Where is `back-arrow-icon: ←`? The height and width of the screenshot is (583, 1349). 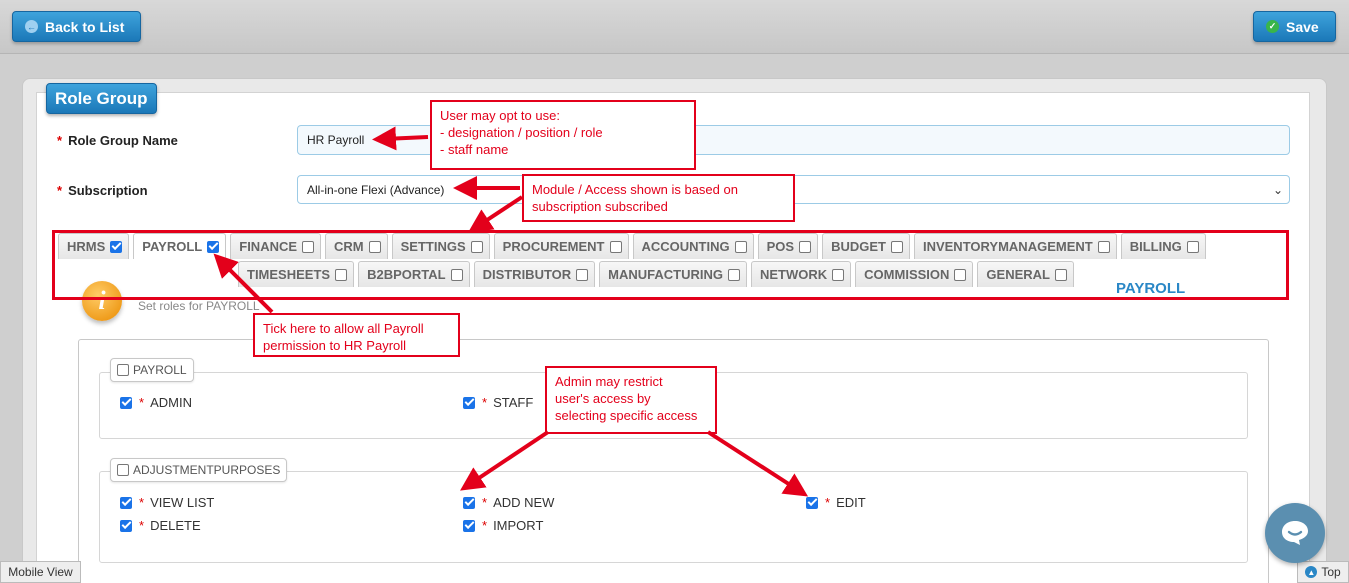
back-arrow-icon: ← is located at coordinates (31, 26).